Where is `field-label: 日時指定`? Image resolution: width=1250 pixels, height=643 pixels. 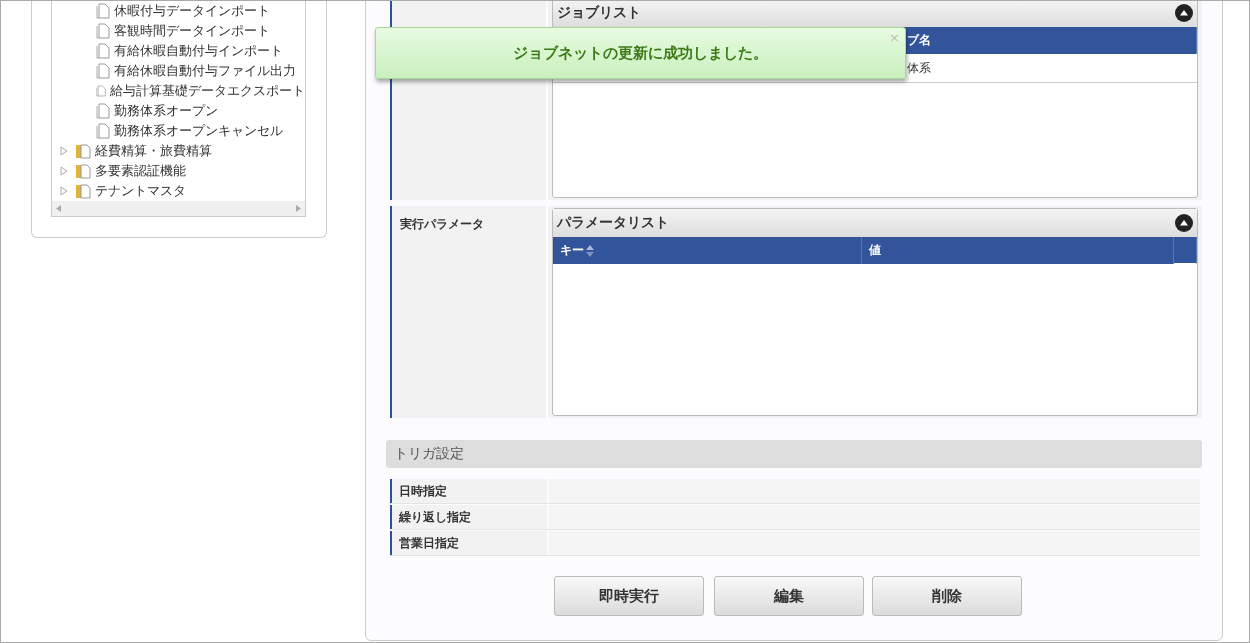 field-label: 日時指定 is located at coordinates (468, 491).